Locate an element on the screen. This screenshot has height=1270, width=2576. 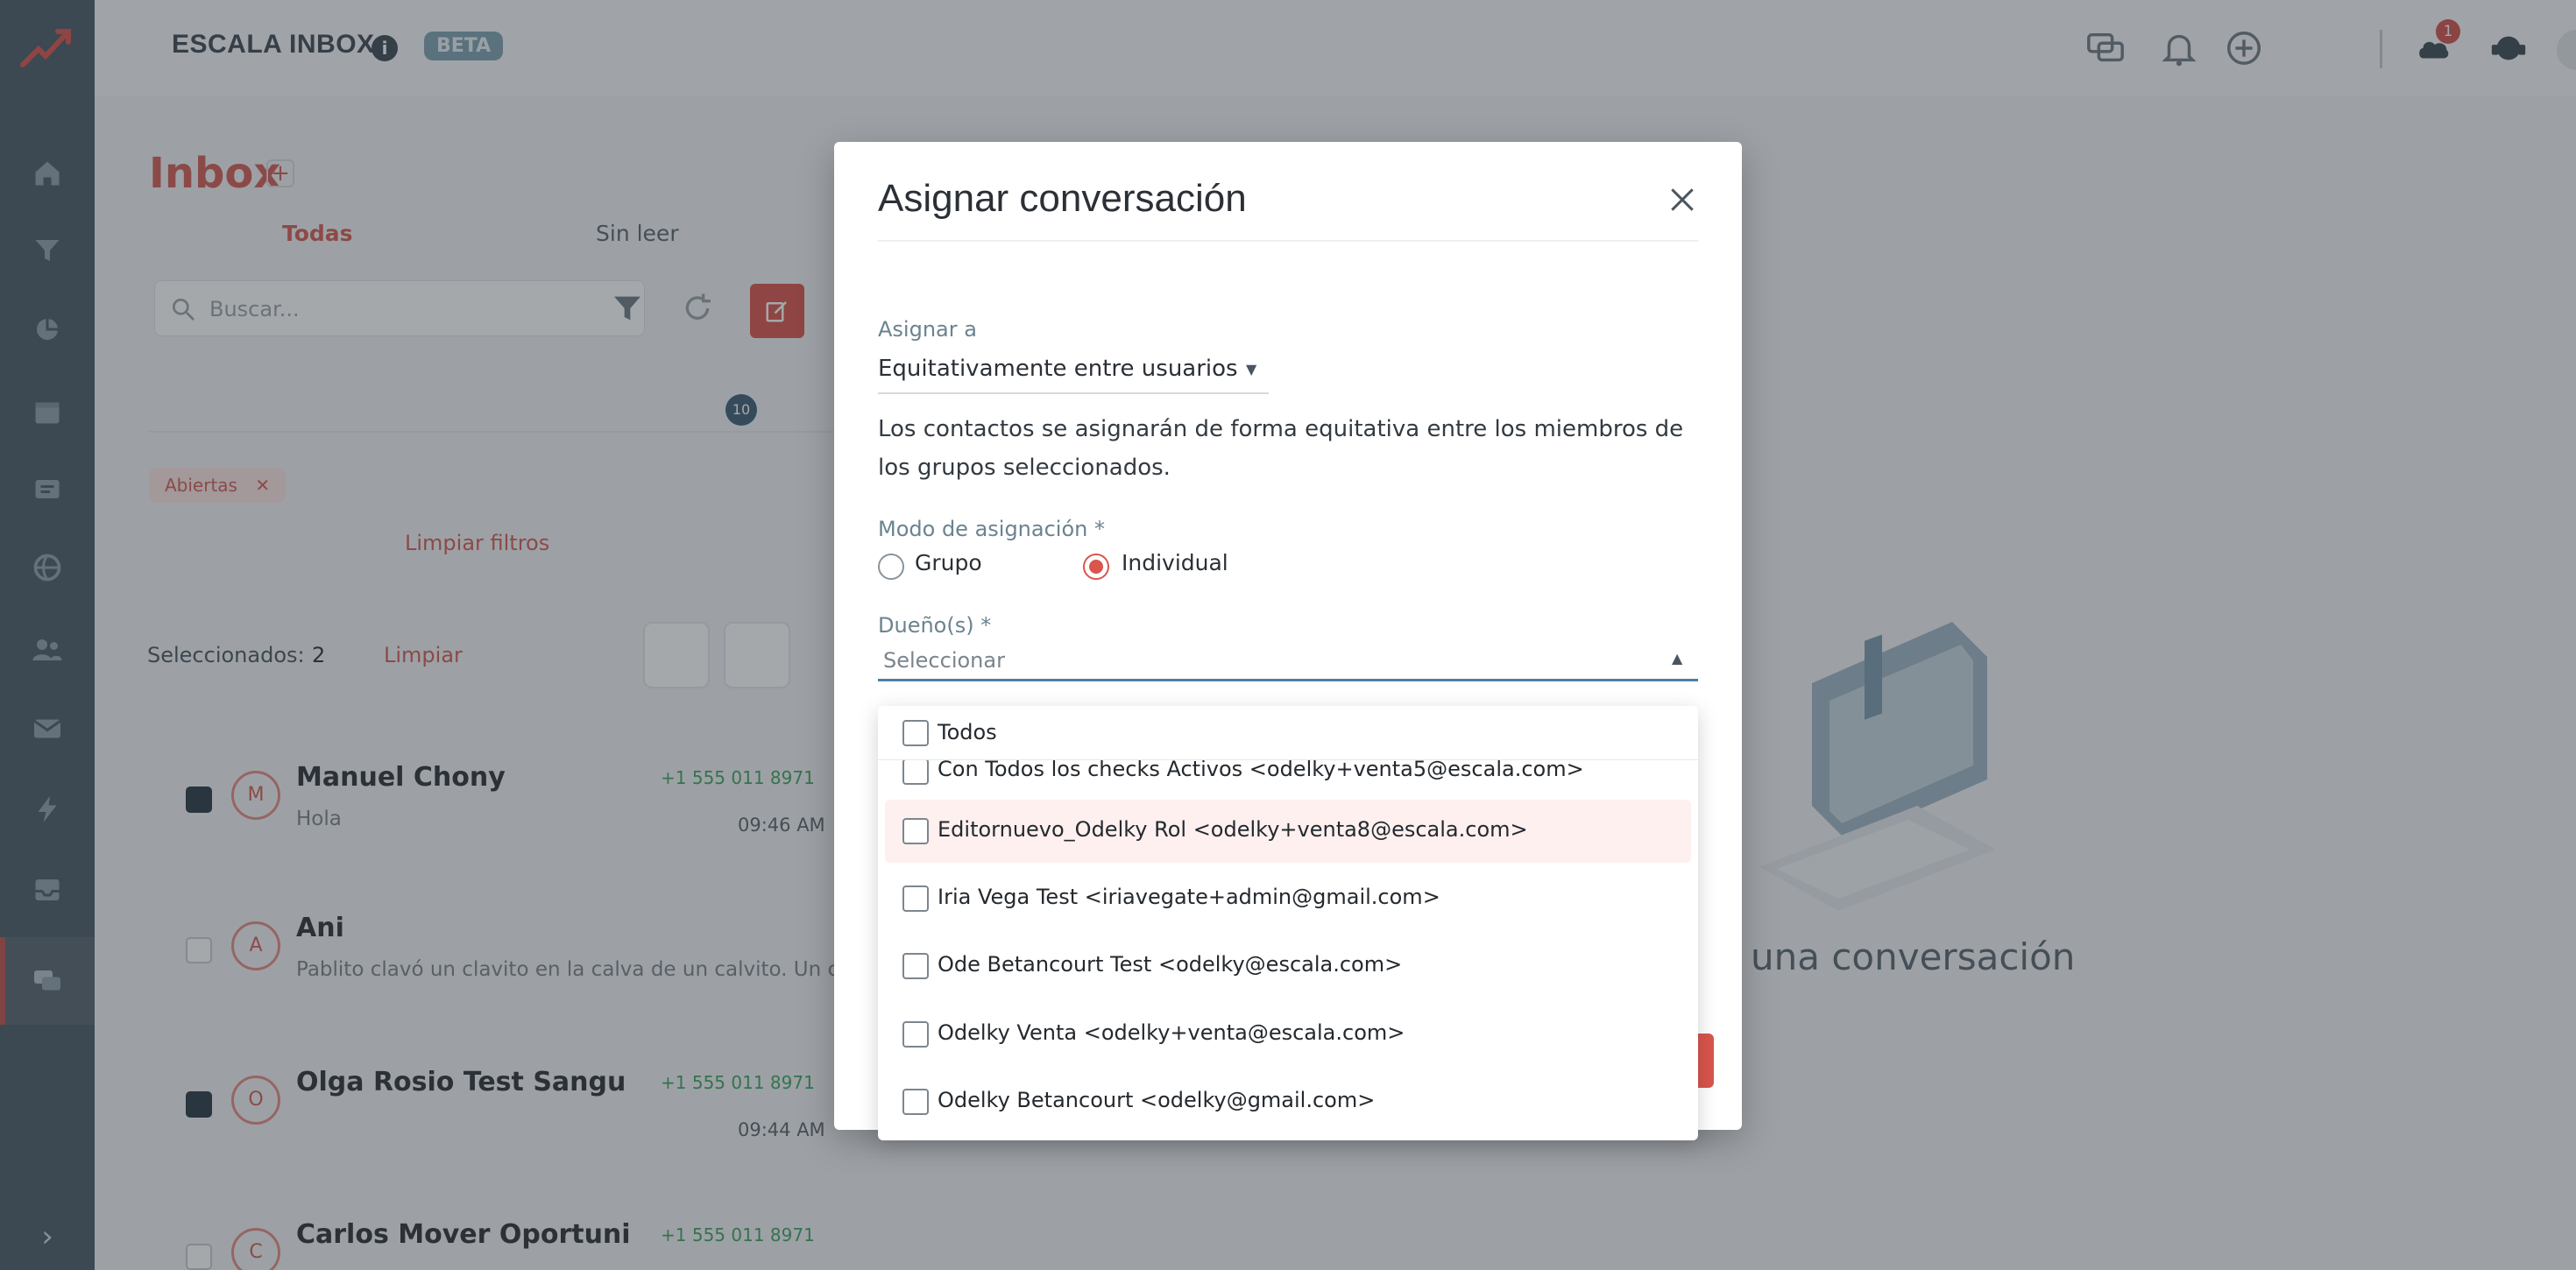
owner-option: Ode Betancourt Test <odelky@escala.com> is located at coordinates (1288, 966).